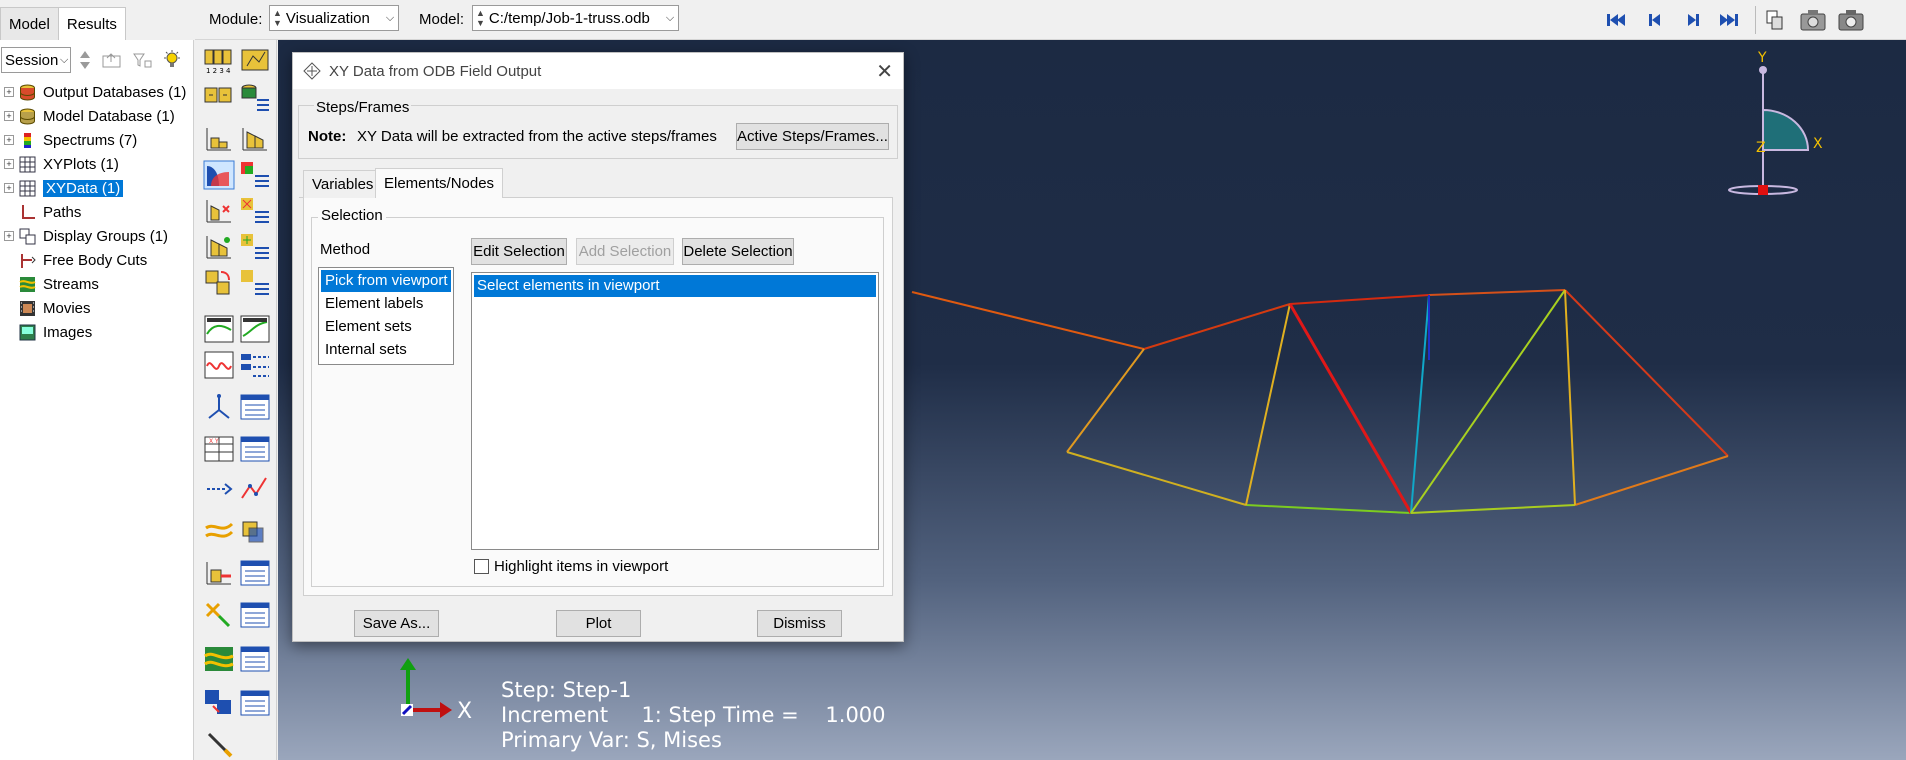 This screenshot has height=760, width=1906. Describe the element at coordinates (219, 615) in the screenshot. I see `display-group-create-icon` at that location.